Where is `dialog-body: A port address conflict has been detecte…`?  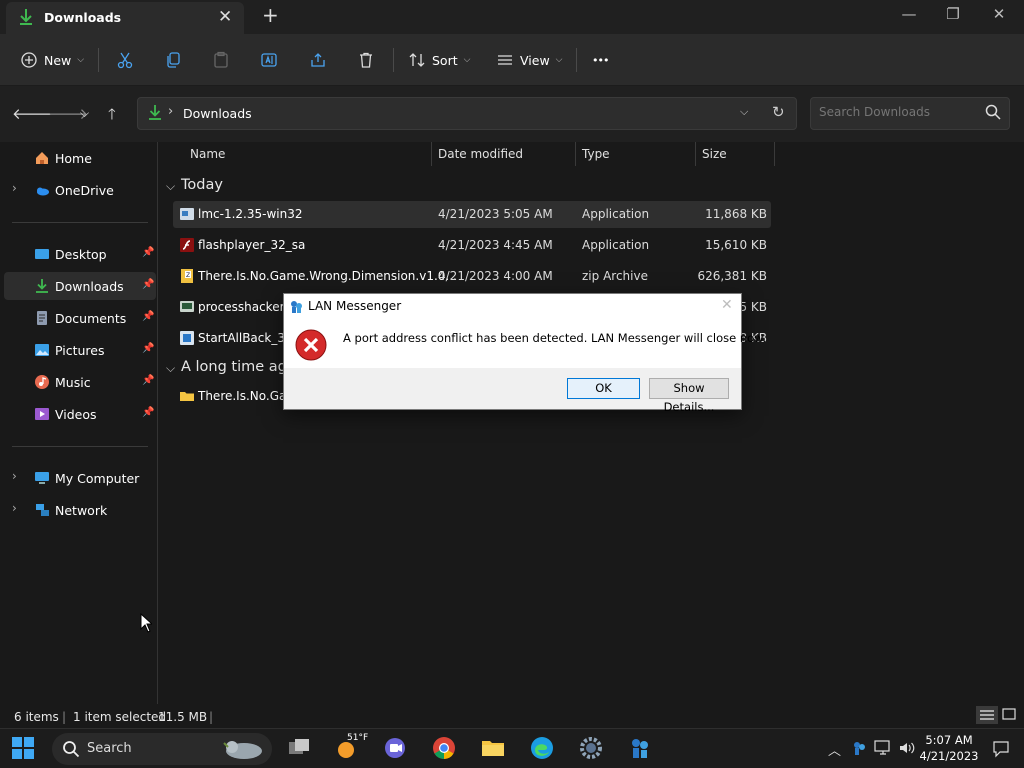 dialog-body: A port address conflict has been detecte… is located at coordinates (525, 344).